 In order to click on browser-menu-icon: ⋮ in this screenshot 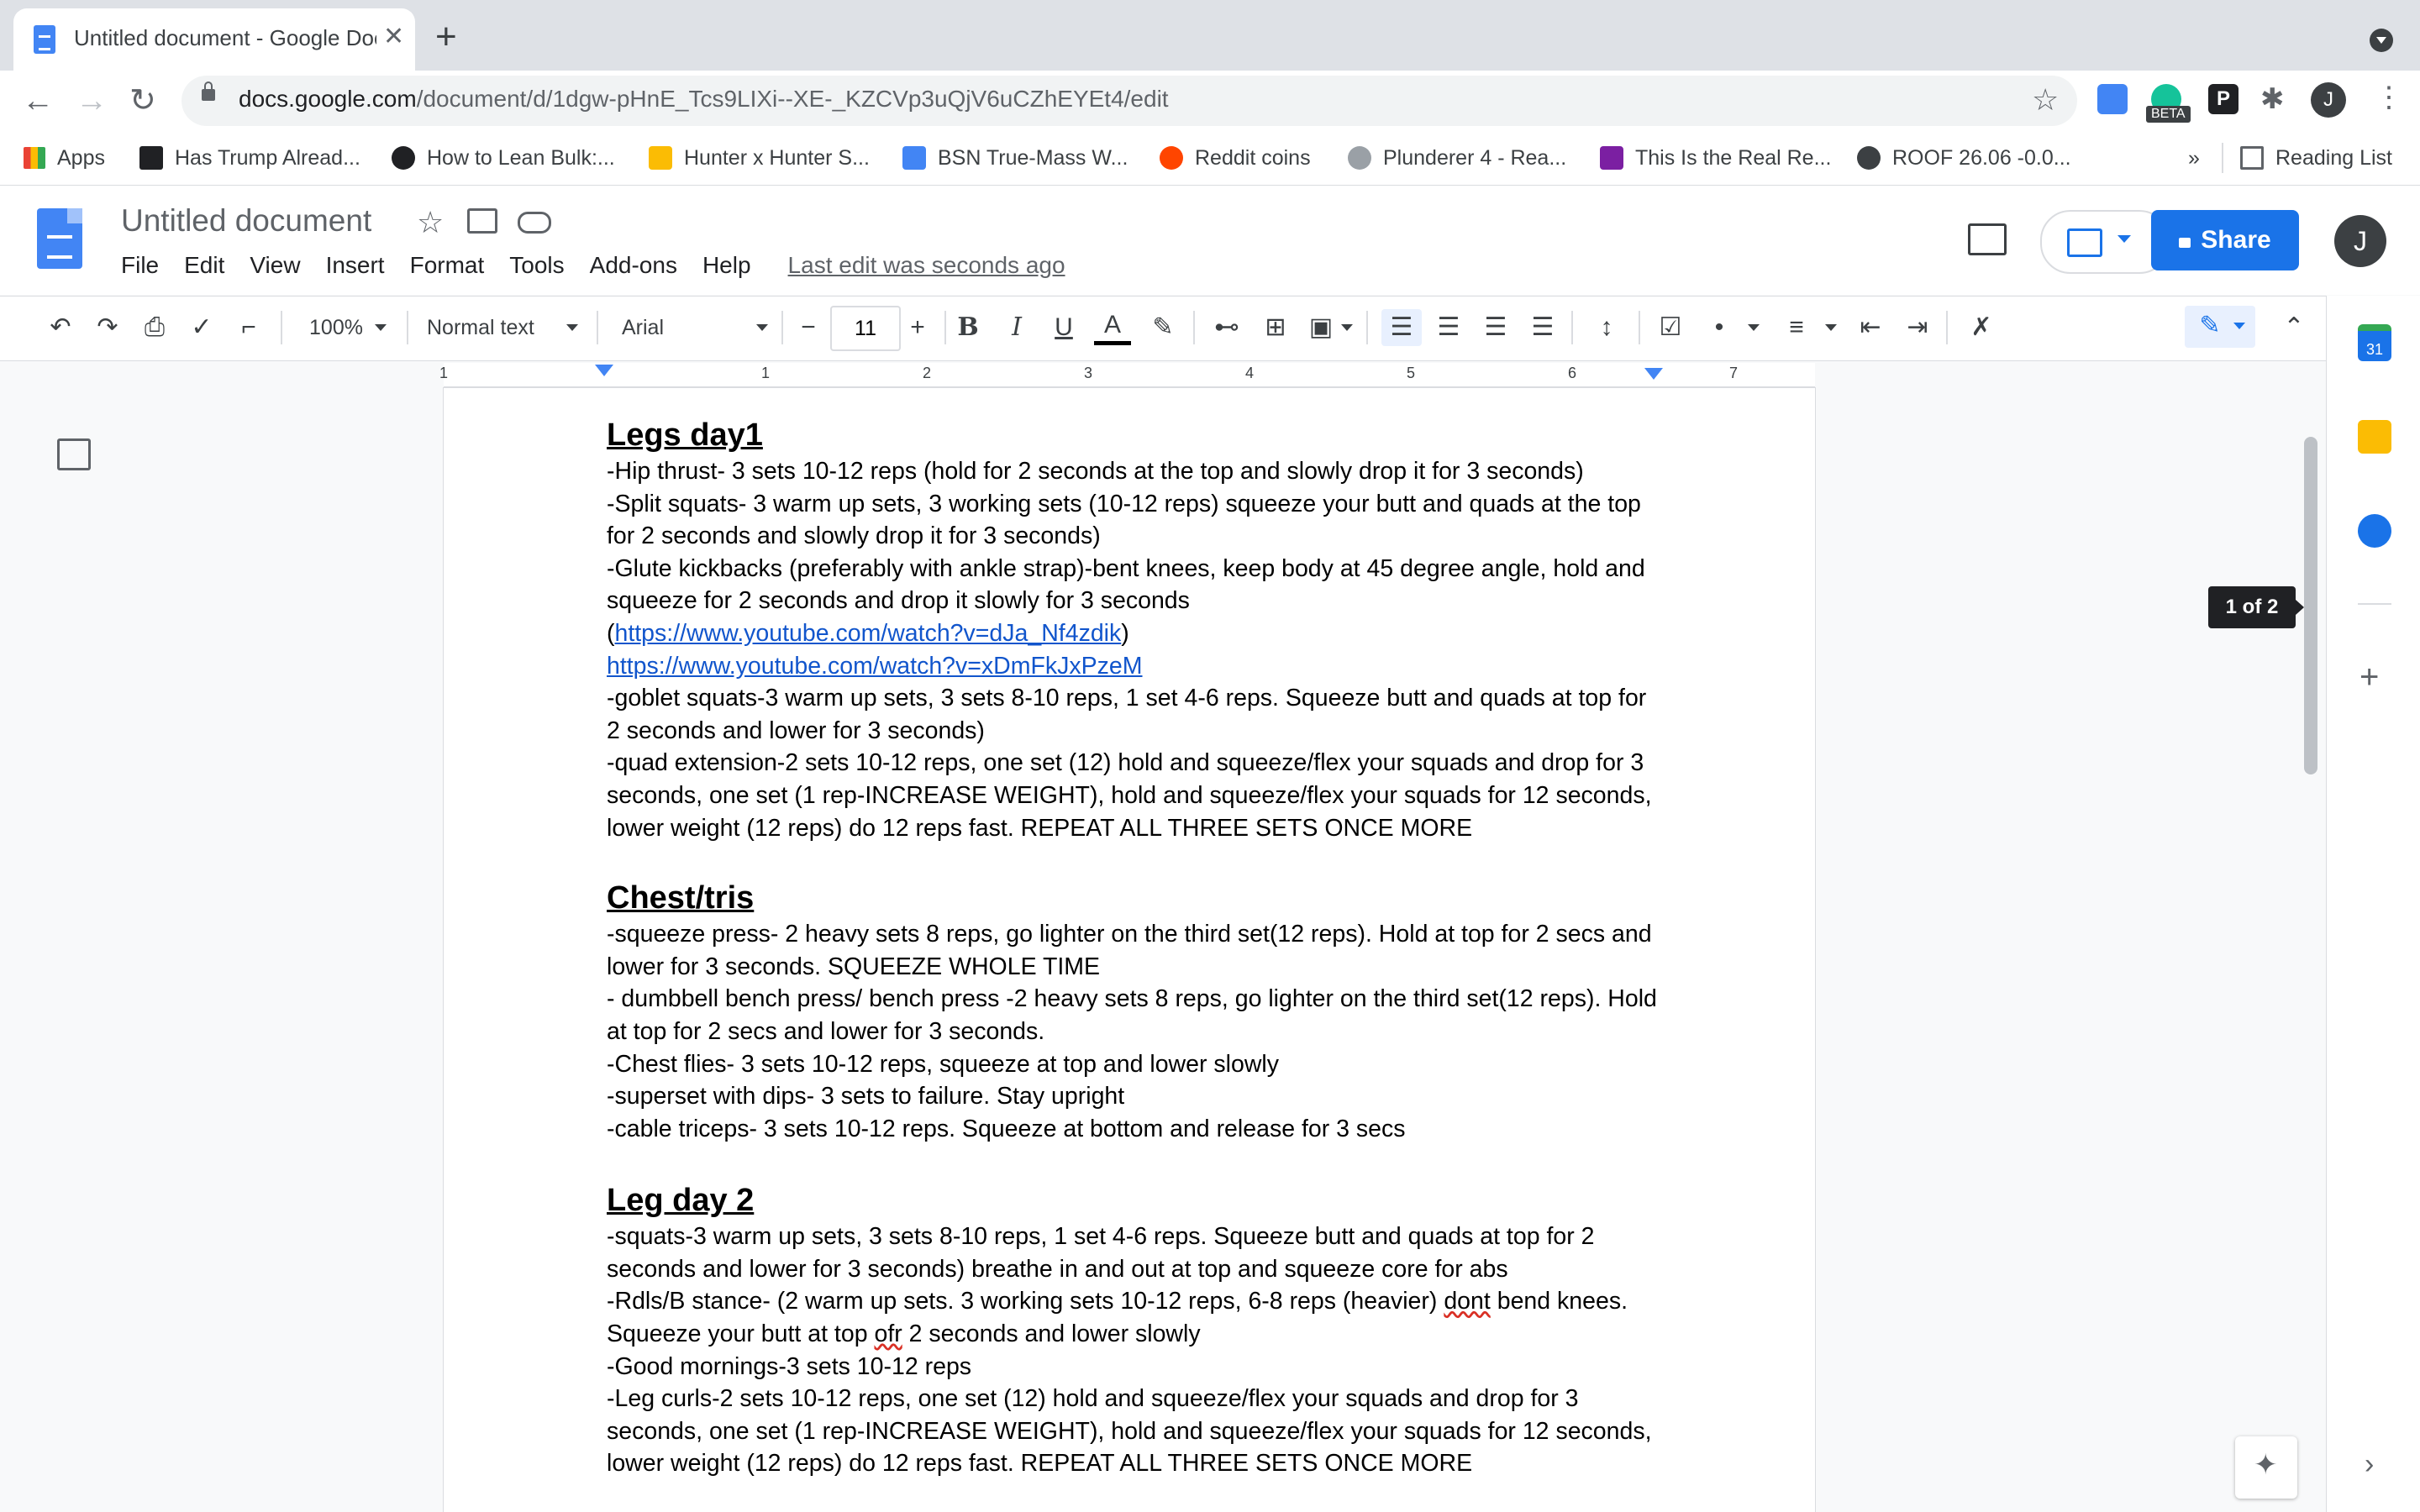, I will do `click(2389, 97)`.